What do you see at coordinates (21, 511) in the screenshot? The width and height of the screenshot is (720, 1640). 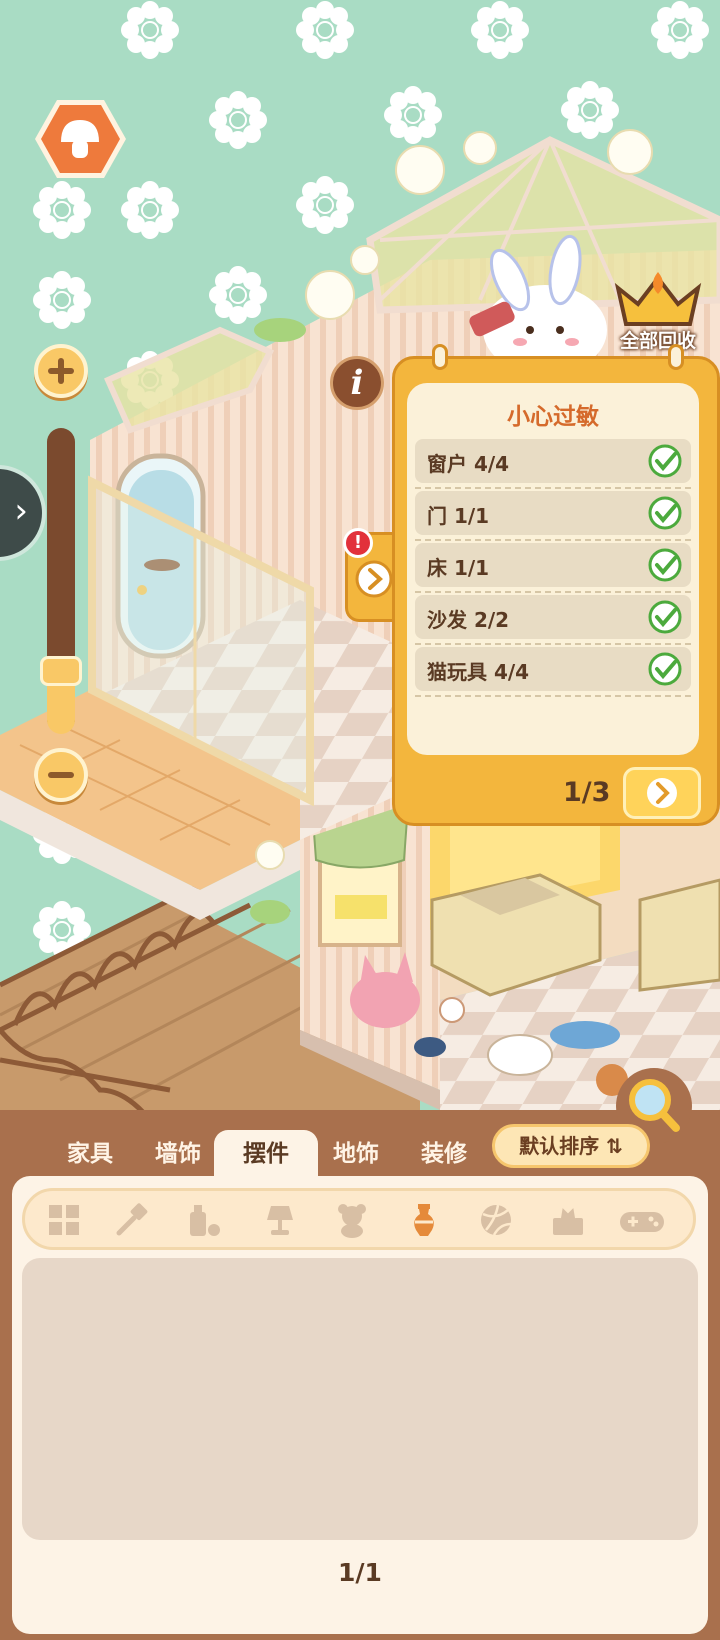 I see `chevron-right-icon: ›` at bounding box center [21, 511].